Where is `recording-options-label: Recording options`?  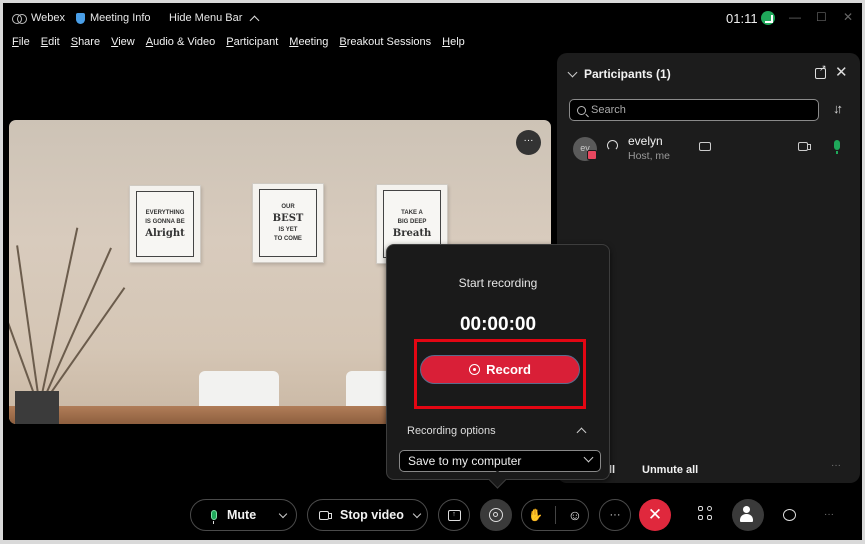 recording-options-label: Recording options is located at coordinates (451, 431).